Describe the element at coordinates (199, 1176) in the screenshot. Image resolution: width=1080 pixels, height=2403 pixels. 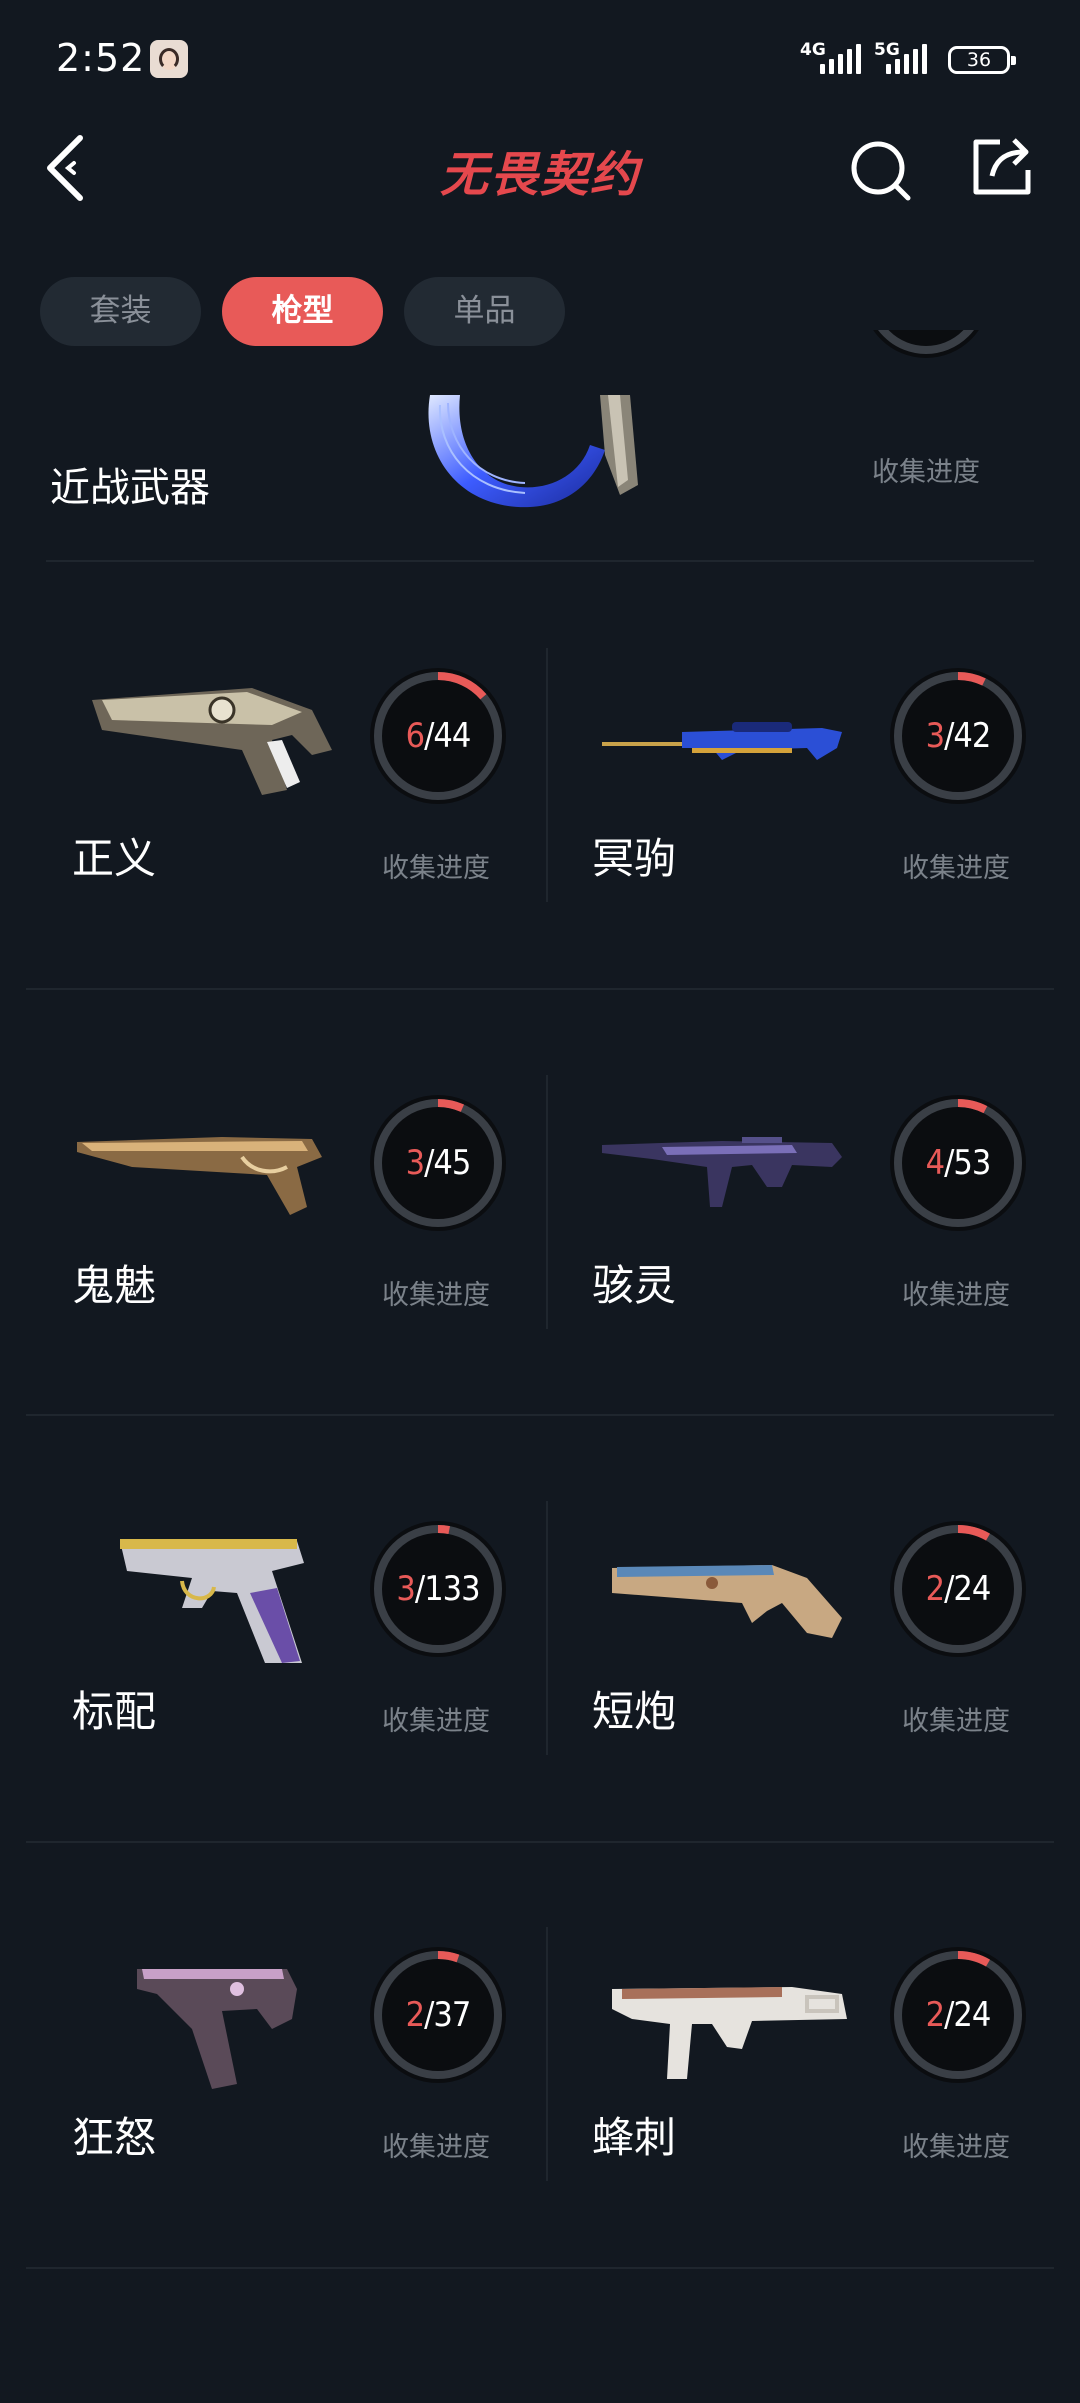
I see `weapon-image-ghost` at that location.